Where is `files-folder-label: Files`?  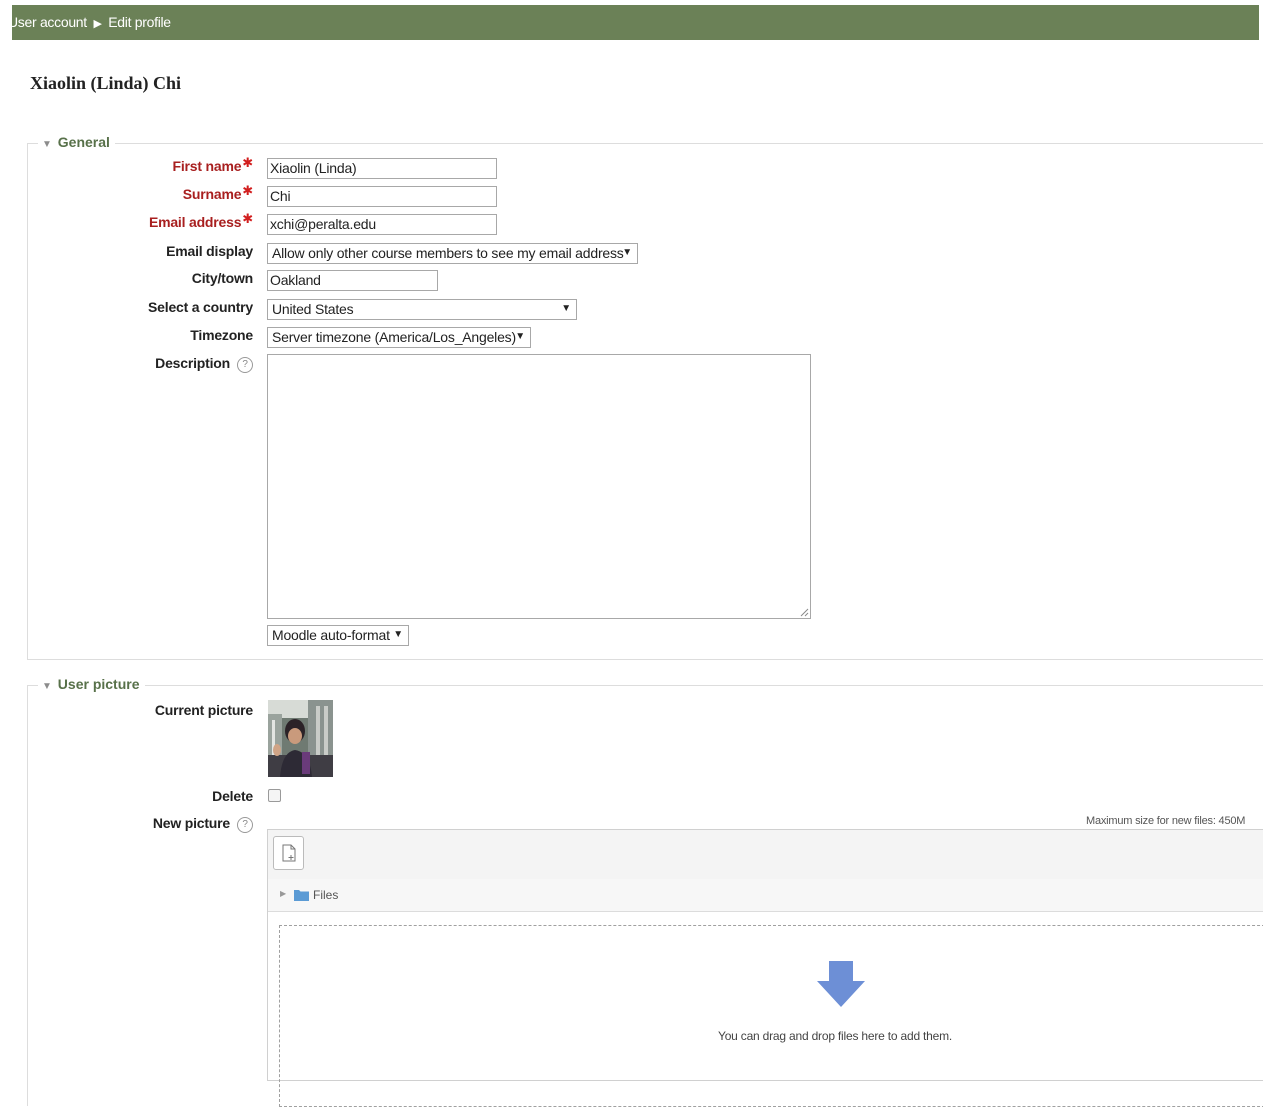 files-folder-label: Files is located at coordinates (325, 895).